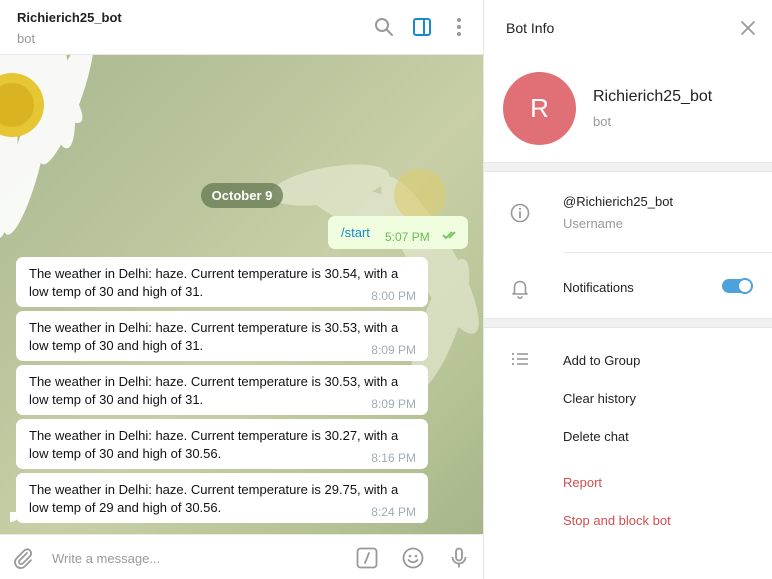 The image size is (772, 579). What do you see at coordinates (459, 558) in the screenshot?
I see `microphone-icon` at bounding box center [459, 558].